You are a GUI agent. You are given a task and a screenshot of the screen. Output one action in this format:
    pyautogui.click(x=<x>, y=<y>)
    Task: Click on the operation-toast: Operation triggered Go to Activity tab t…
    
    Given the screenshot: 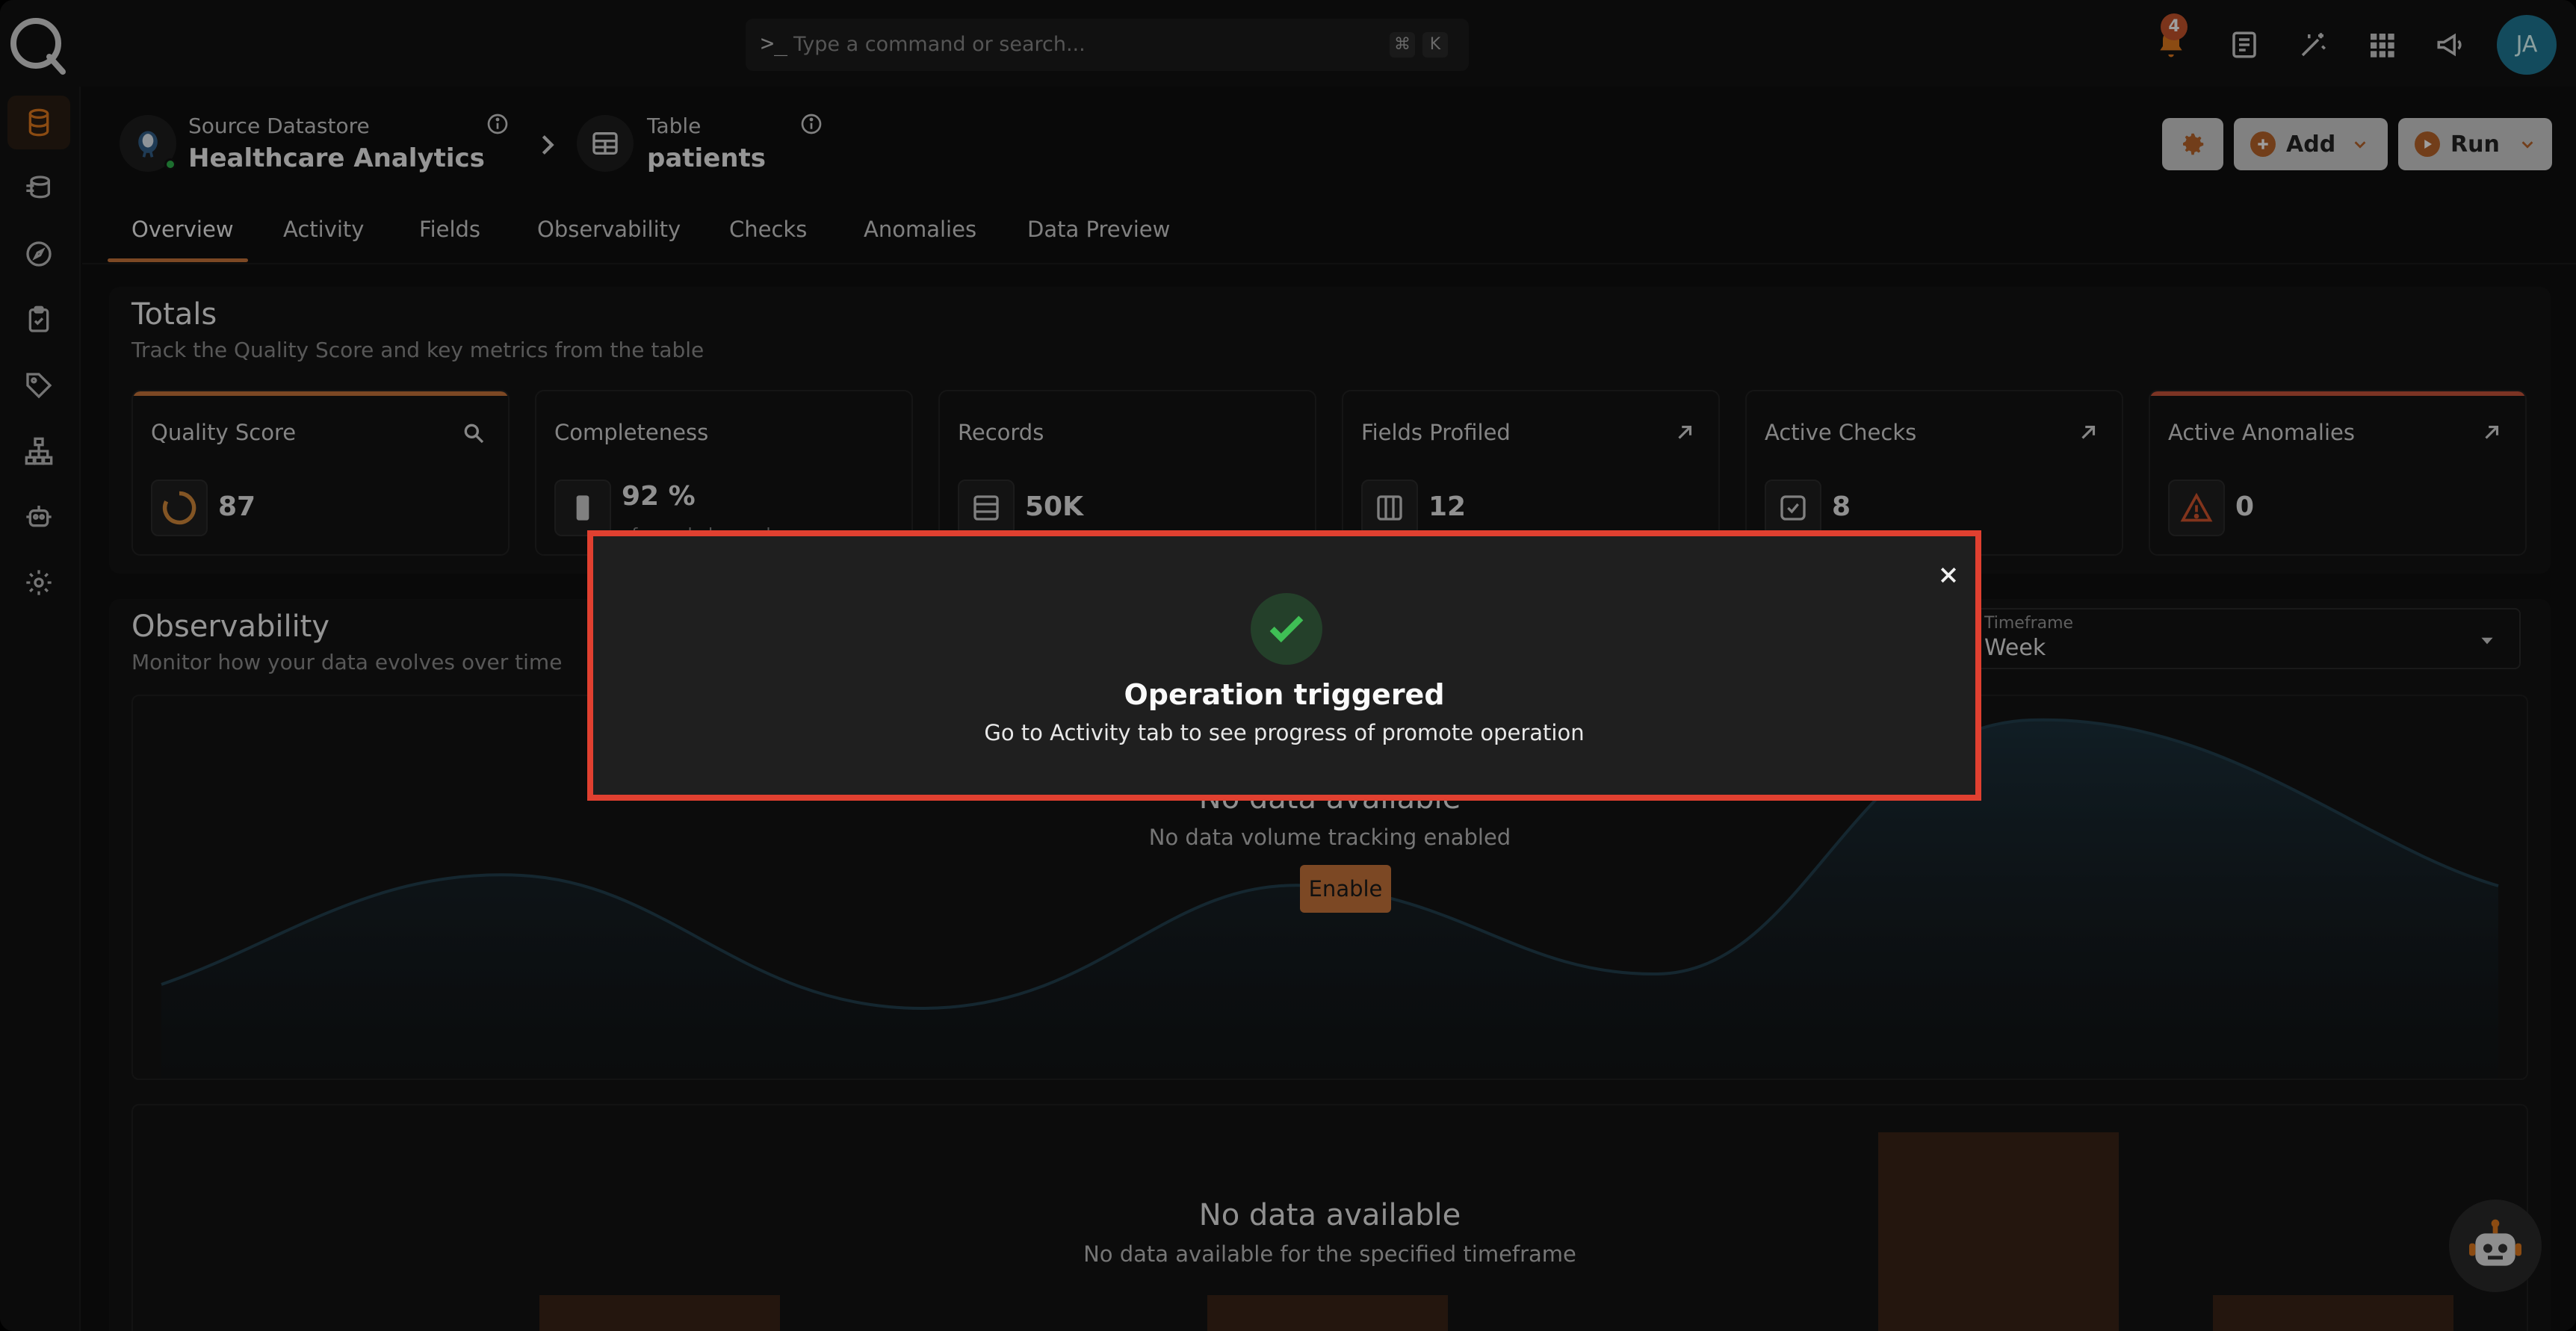 What is the action you would take?
    pyautogui.click(x=1284, y=665)
    